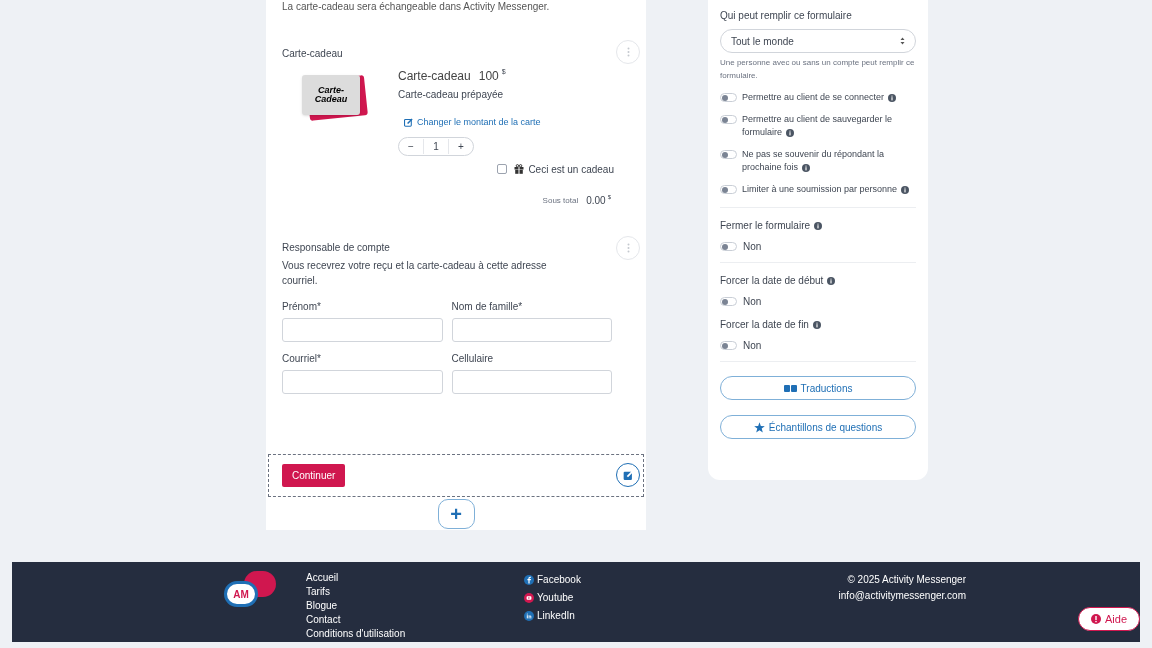 The height and width of the screenshot is (648, 1152). What do you see at coordinates (406, 620) in the screenshot?
I see `footer-link: Contact` at bounding box center [406, 620].